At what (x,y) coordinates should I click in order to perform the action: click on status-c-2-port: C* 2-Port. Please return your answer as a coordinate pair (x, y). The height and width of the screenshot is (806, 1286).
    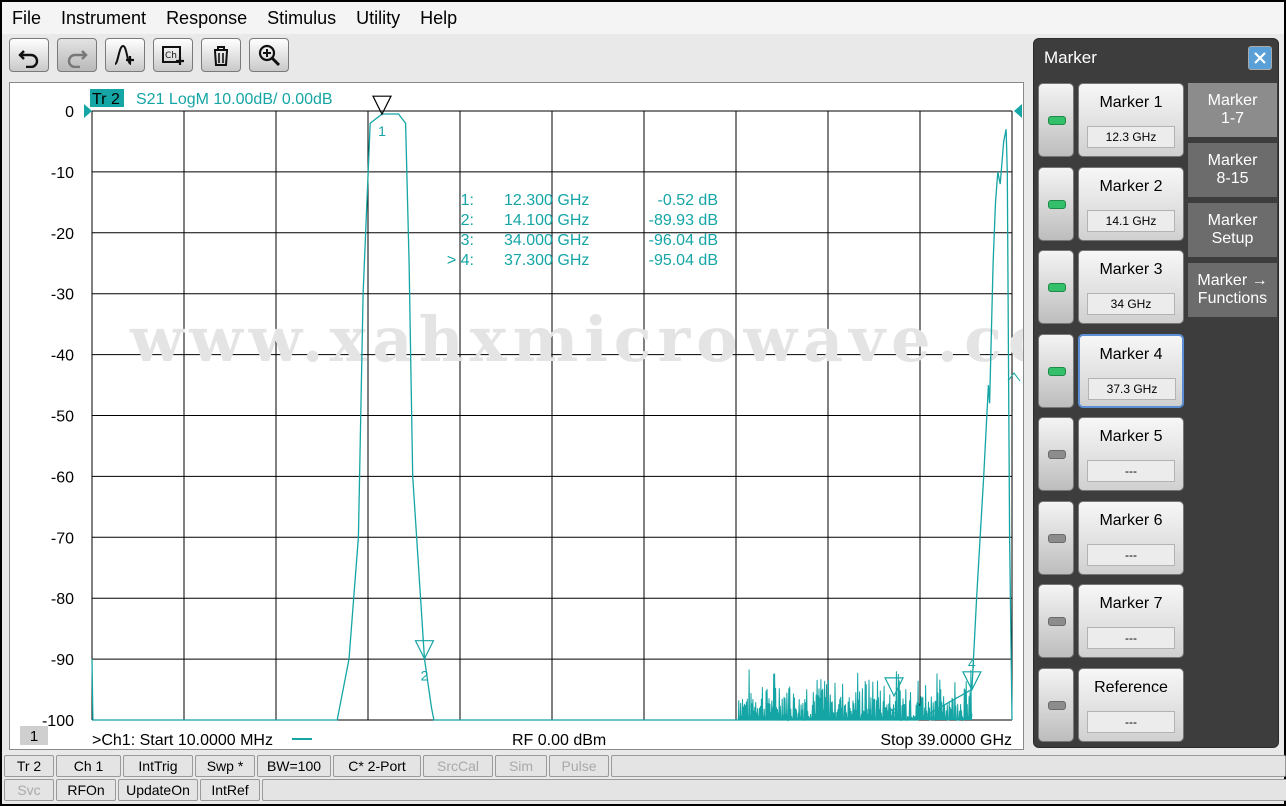
    Looking at the image, I should click on (377, 766).